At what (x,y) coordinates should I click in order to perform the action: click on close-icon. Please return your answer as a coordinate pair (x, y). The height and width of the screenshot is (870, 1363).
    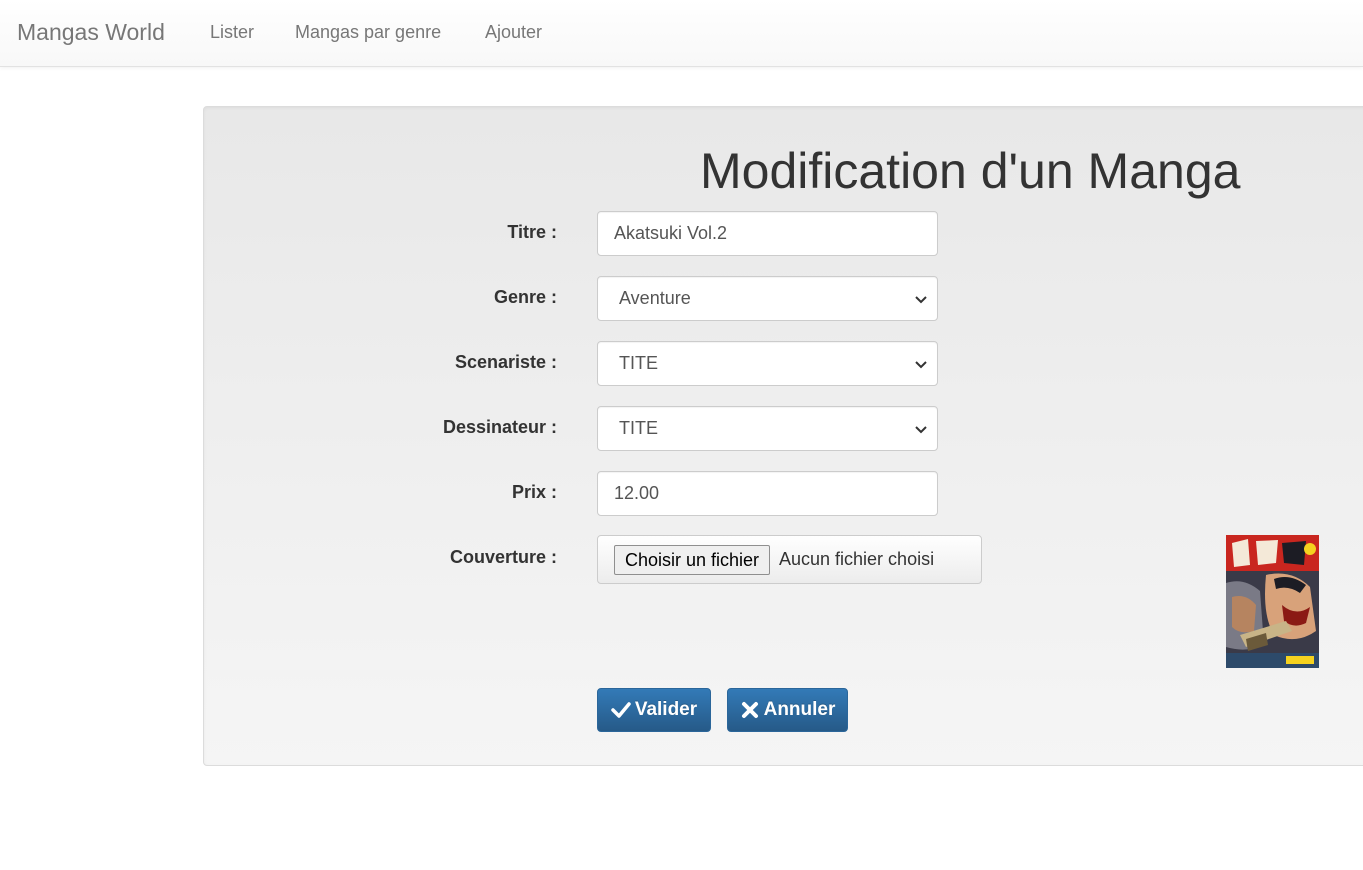
    Looking at the image, I should click on (749, 710).